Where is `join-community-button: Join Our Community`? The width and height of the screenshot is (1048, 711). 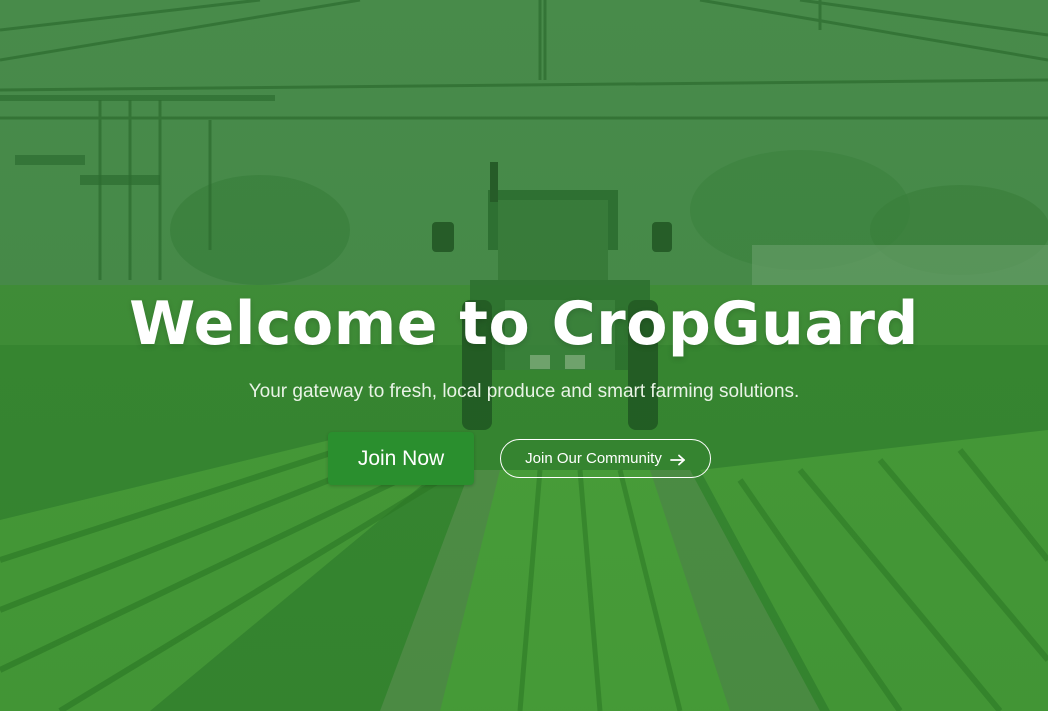 join-community-button: Join Our Community is located at coordinates (605, 458).